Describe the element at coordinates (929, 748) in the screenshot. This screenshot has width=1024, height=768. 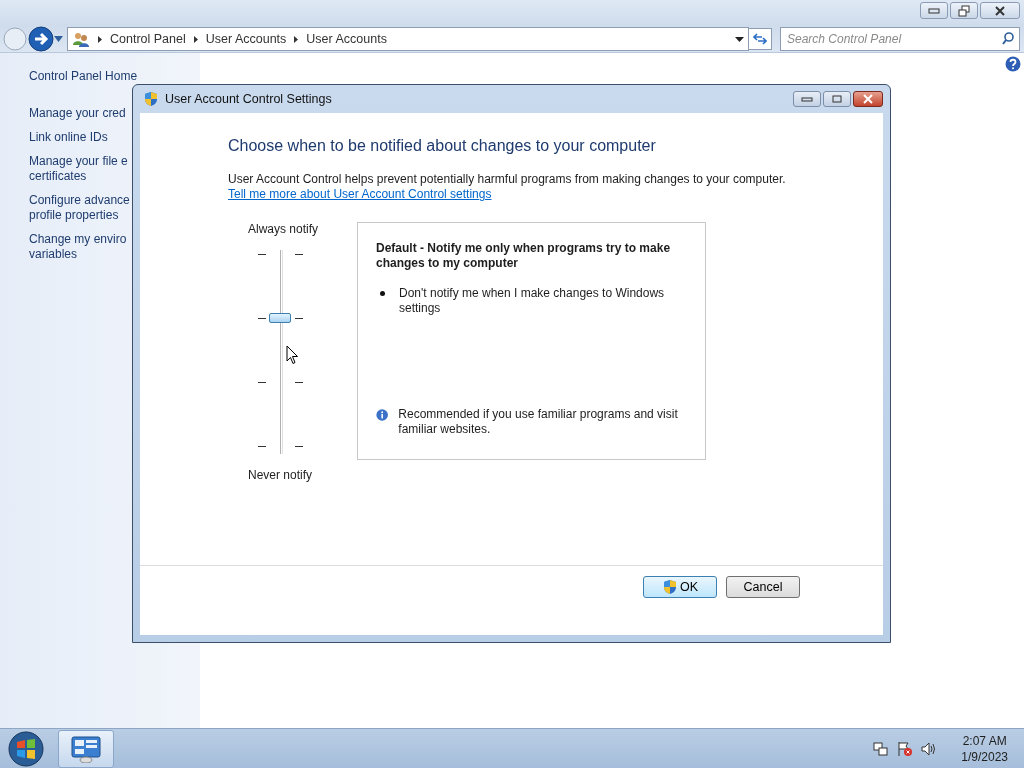
I see `speaker-icon` at that location.